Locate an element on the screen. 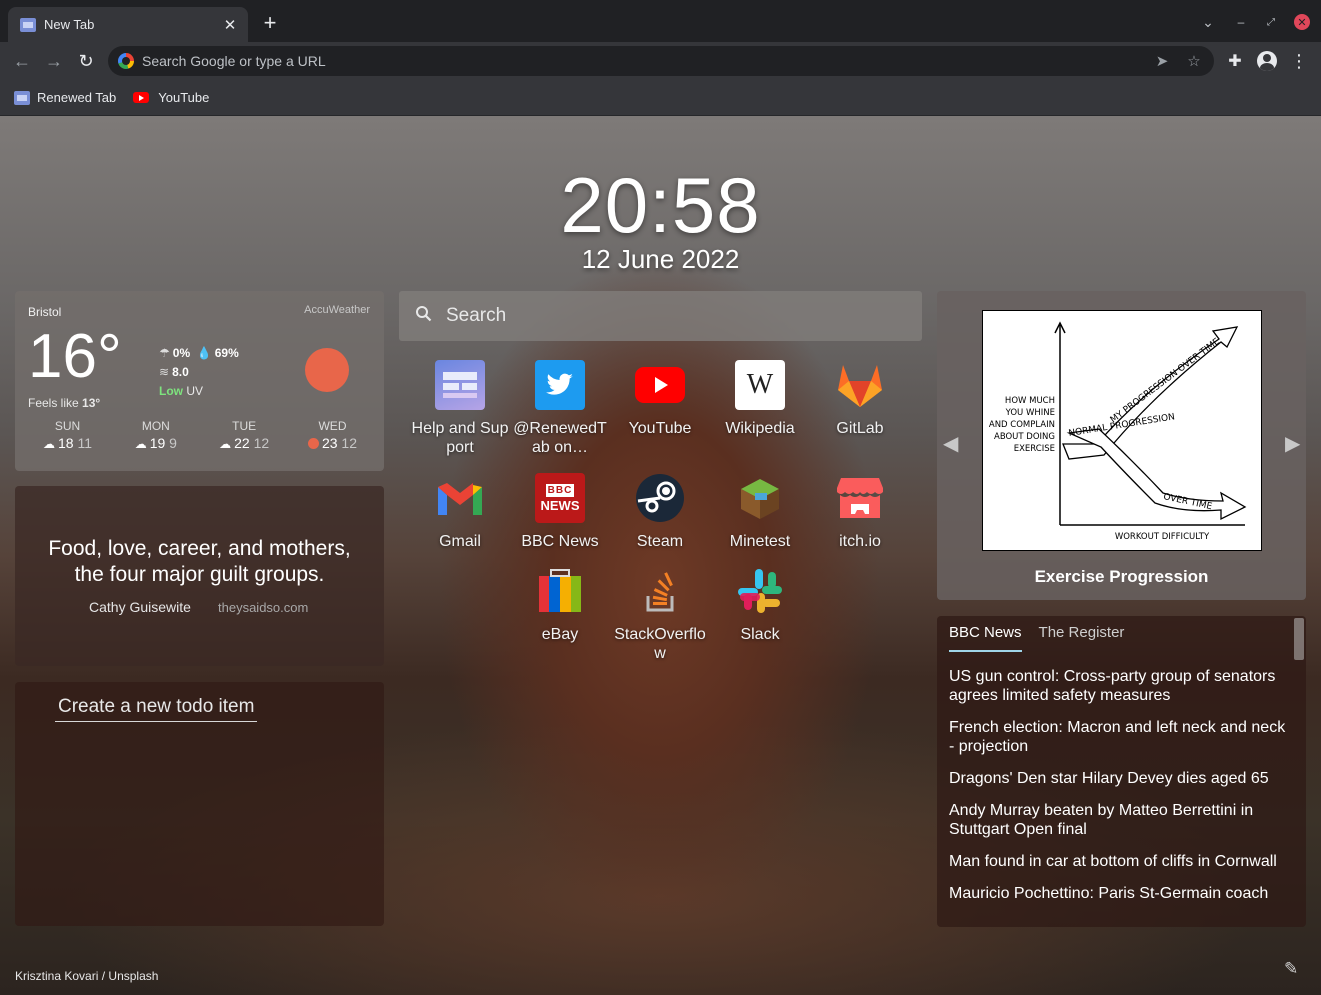 The width and height of the screenshot is (1321, 995). comic-ylabel: AND COMPLAIN is located at coordinates (1022, 425).